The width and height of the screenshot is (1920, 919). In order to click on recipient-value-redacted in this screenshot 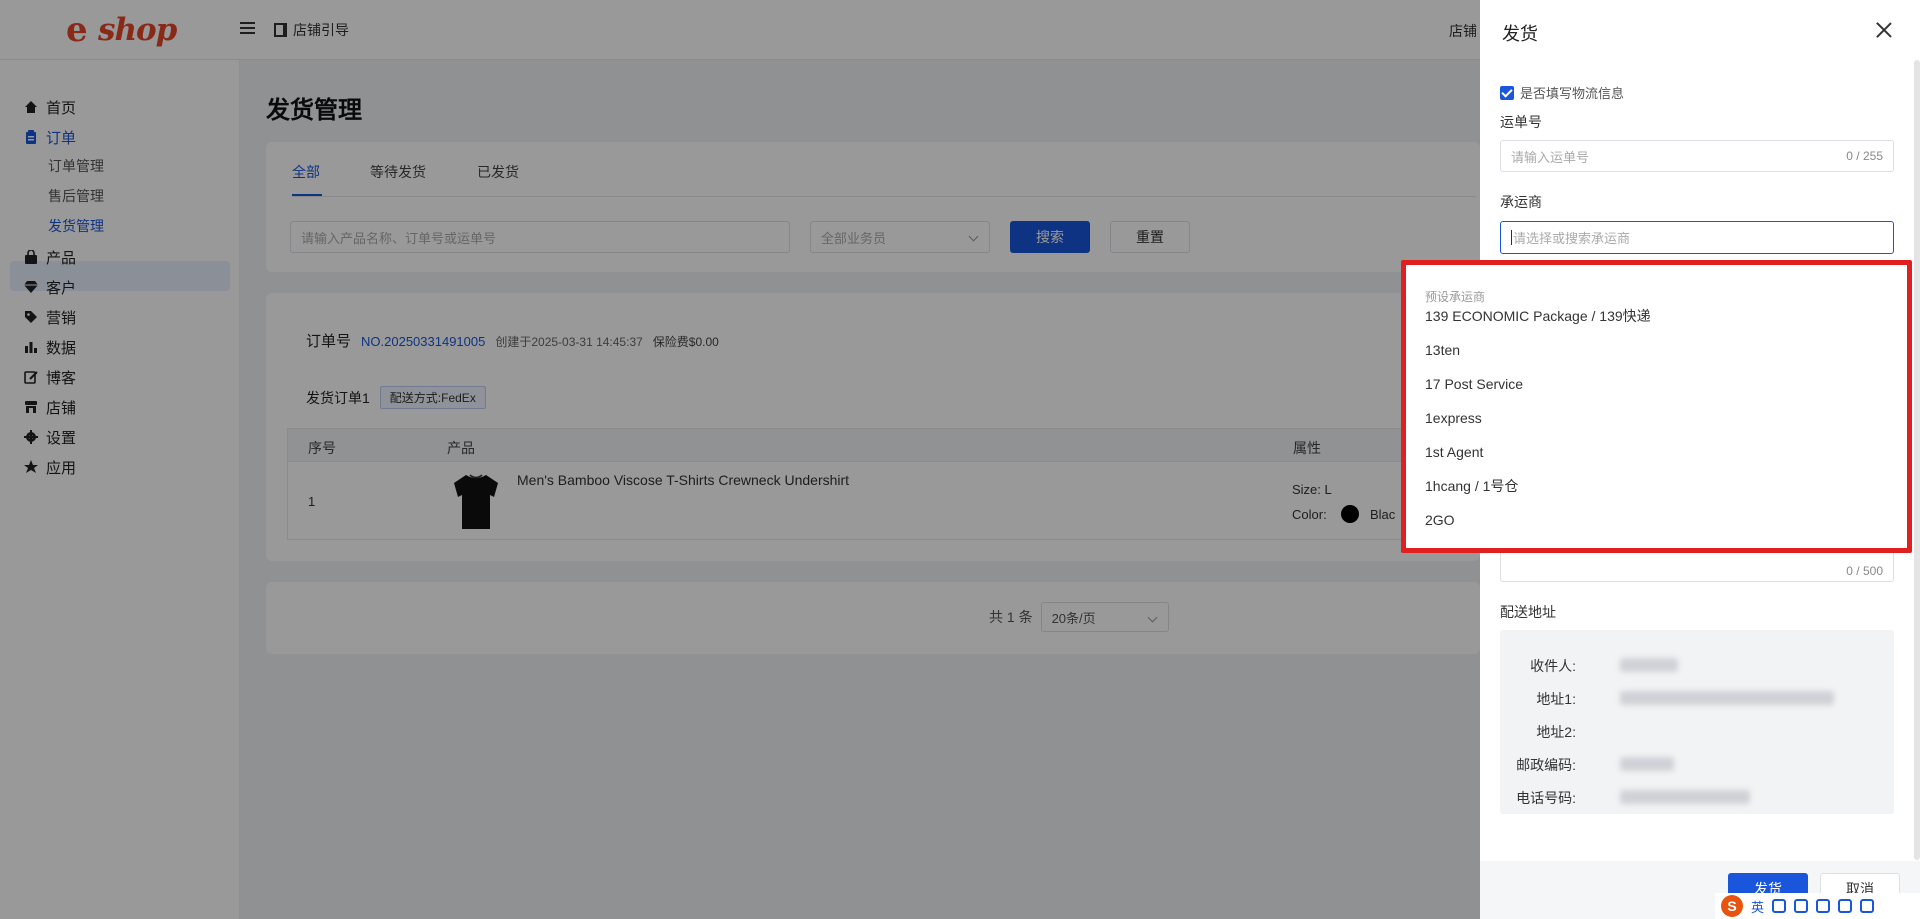, I will do `click(1649, 665)`.